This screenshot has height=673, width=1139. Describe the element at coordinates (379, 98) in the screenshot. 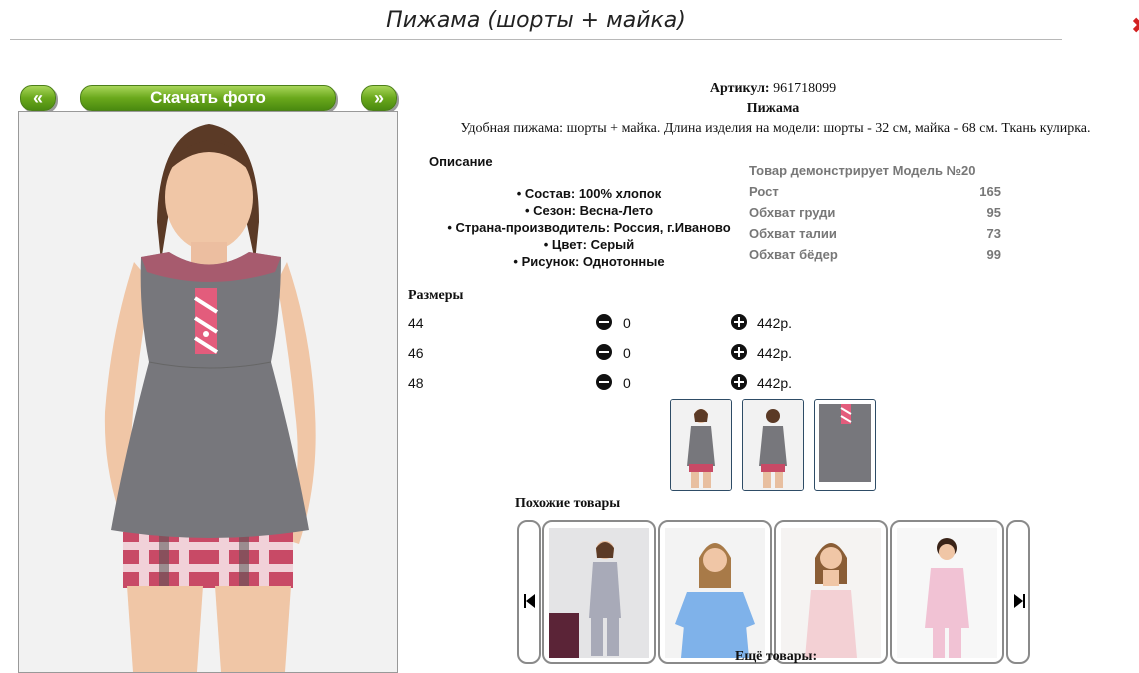

I see `next-photo-button: »` at that location.